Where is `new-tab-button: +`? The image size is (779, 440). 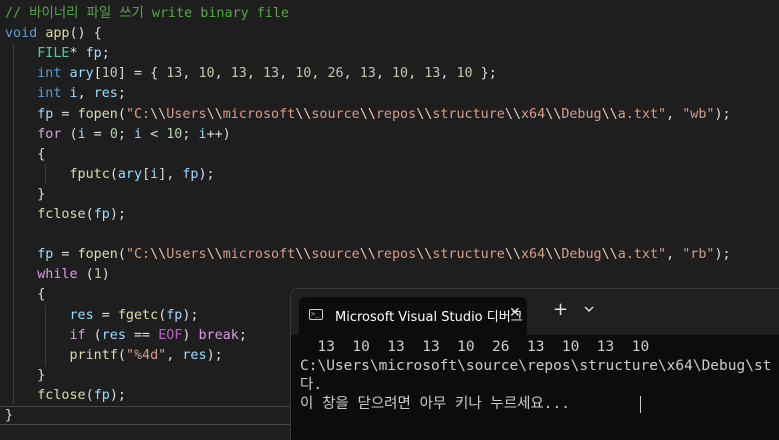 new-tab-button: + is located at coordinates (560, 310).